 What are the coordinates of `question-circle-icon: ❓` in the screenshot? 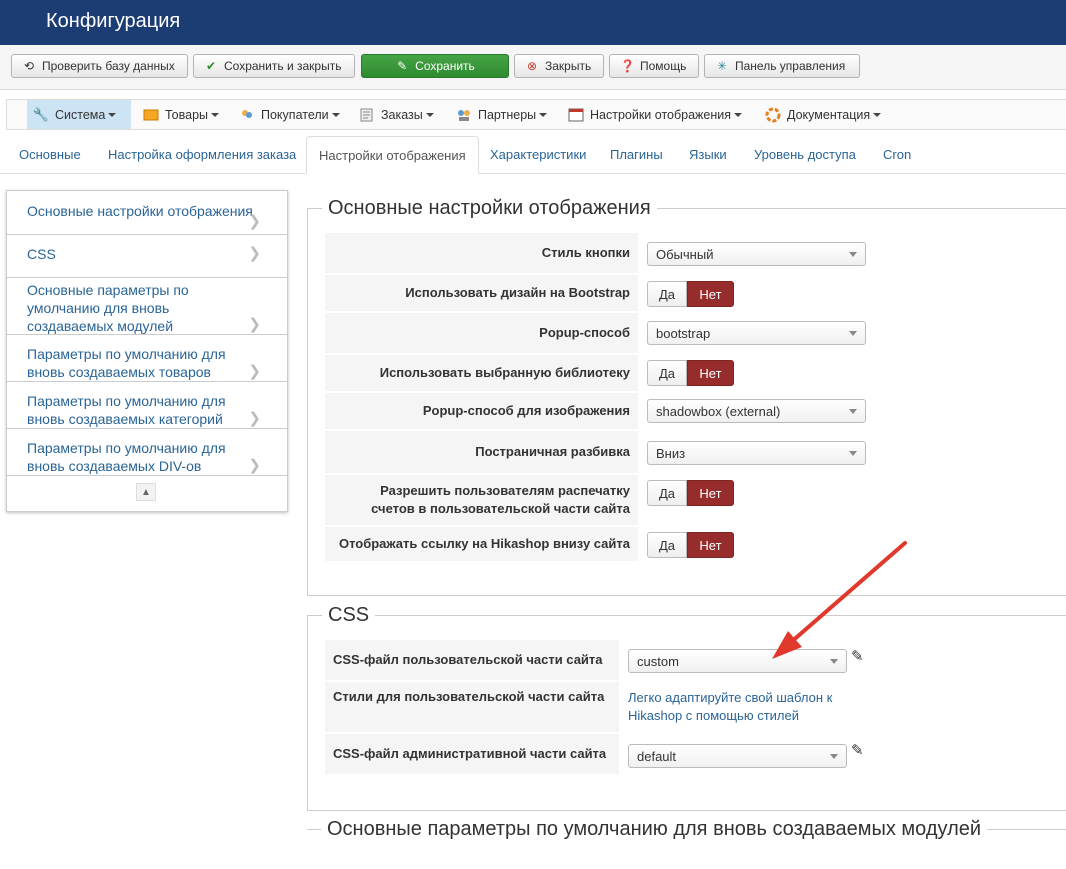 It's located at (627, 66).